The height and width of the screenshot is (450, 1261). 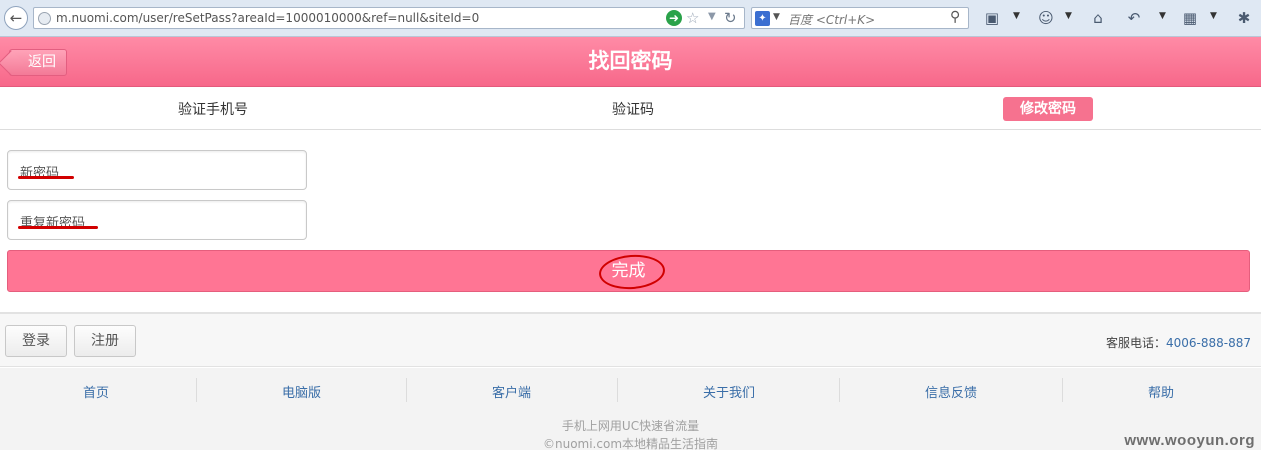 What do you see at coordinates (157, 170) in the screenshot?
I see `new-password-field: 新密码` at bounding box center [157, 170].